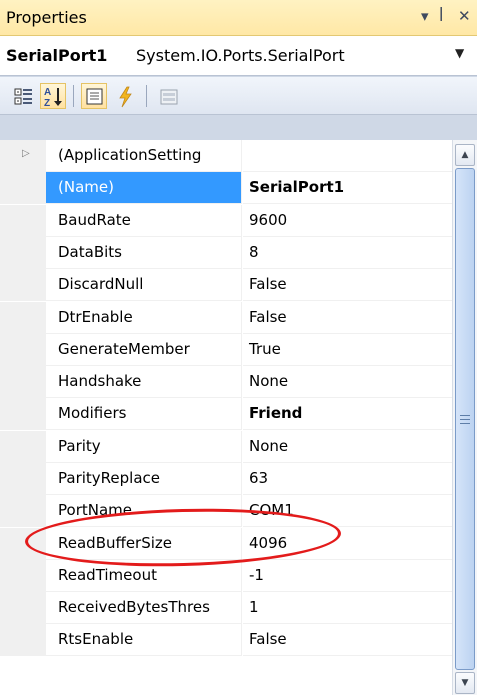 The image size is (477, 695). Describe the element at coordinates (144, 318) in the screenshot. I see `property-name: DtrEnable` at that location.